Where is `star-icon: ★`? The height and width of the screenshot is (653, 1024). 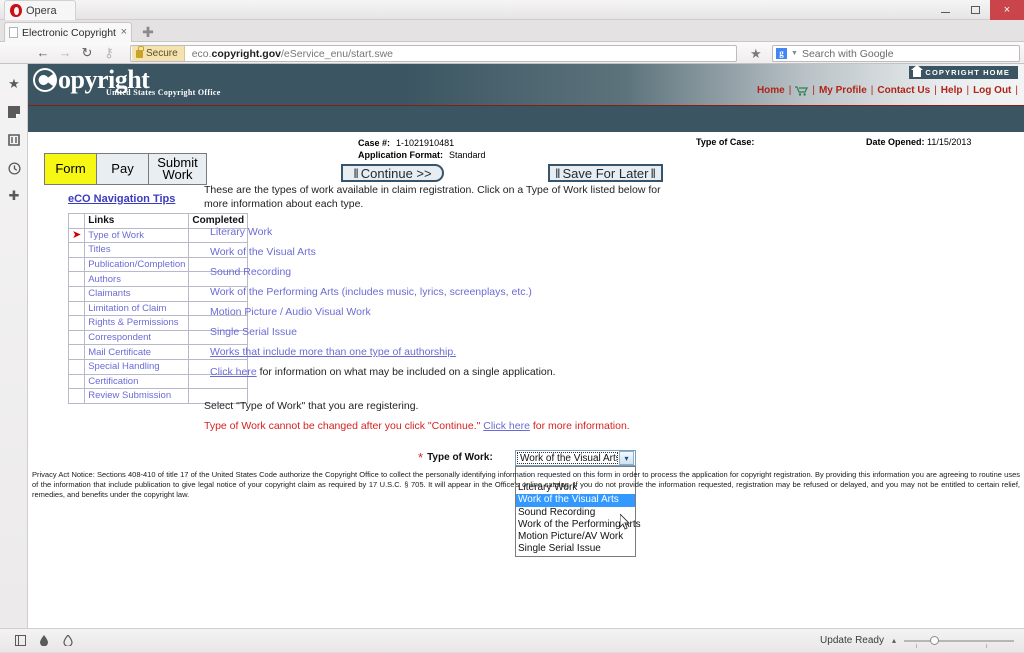 star-icon: ★ is located at coordinates (14, 84).